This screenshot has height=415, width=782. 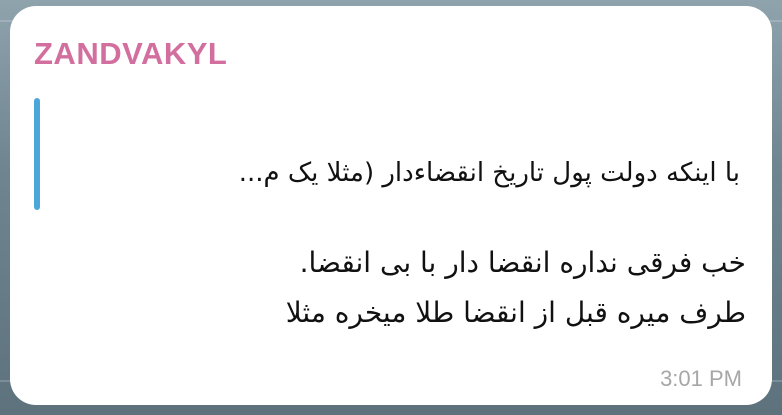 What do you see at coordinates (37, 154) in the screenshot?
I see `reply-bar` at bounding box center [37, 154].